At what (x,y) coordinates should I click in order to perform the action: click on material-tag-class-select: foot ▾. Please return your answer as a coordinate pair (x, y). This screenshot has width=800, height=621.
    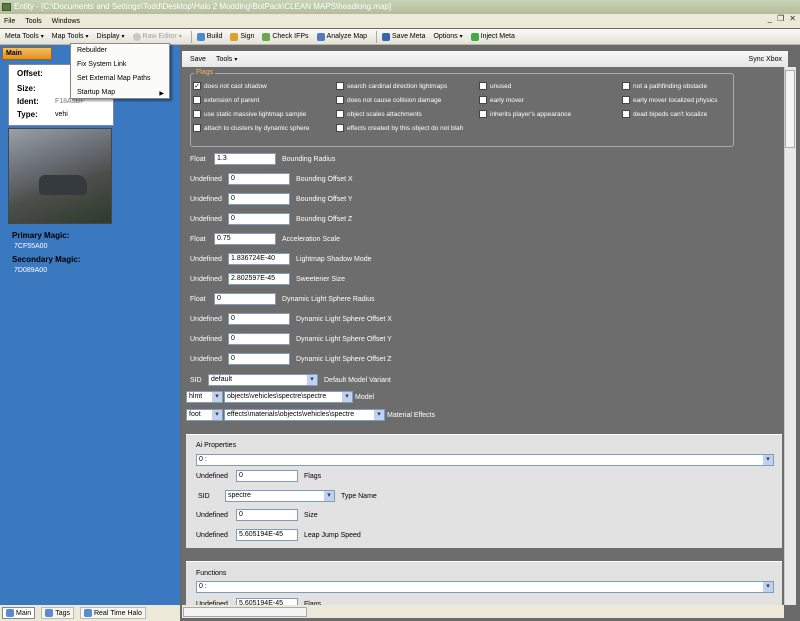
    Looking at the image, I should click on (204, 415).